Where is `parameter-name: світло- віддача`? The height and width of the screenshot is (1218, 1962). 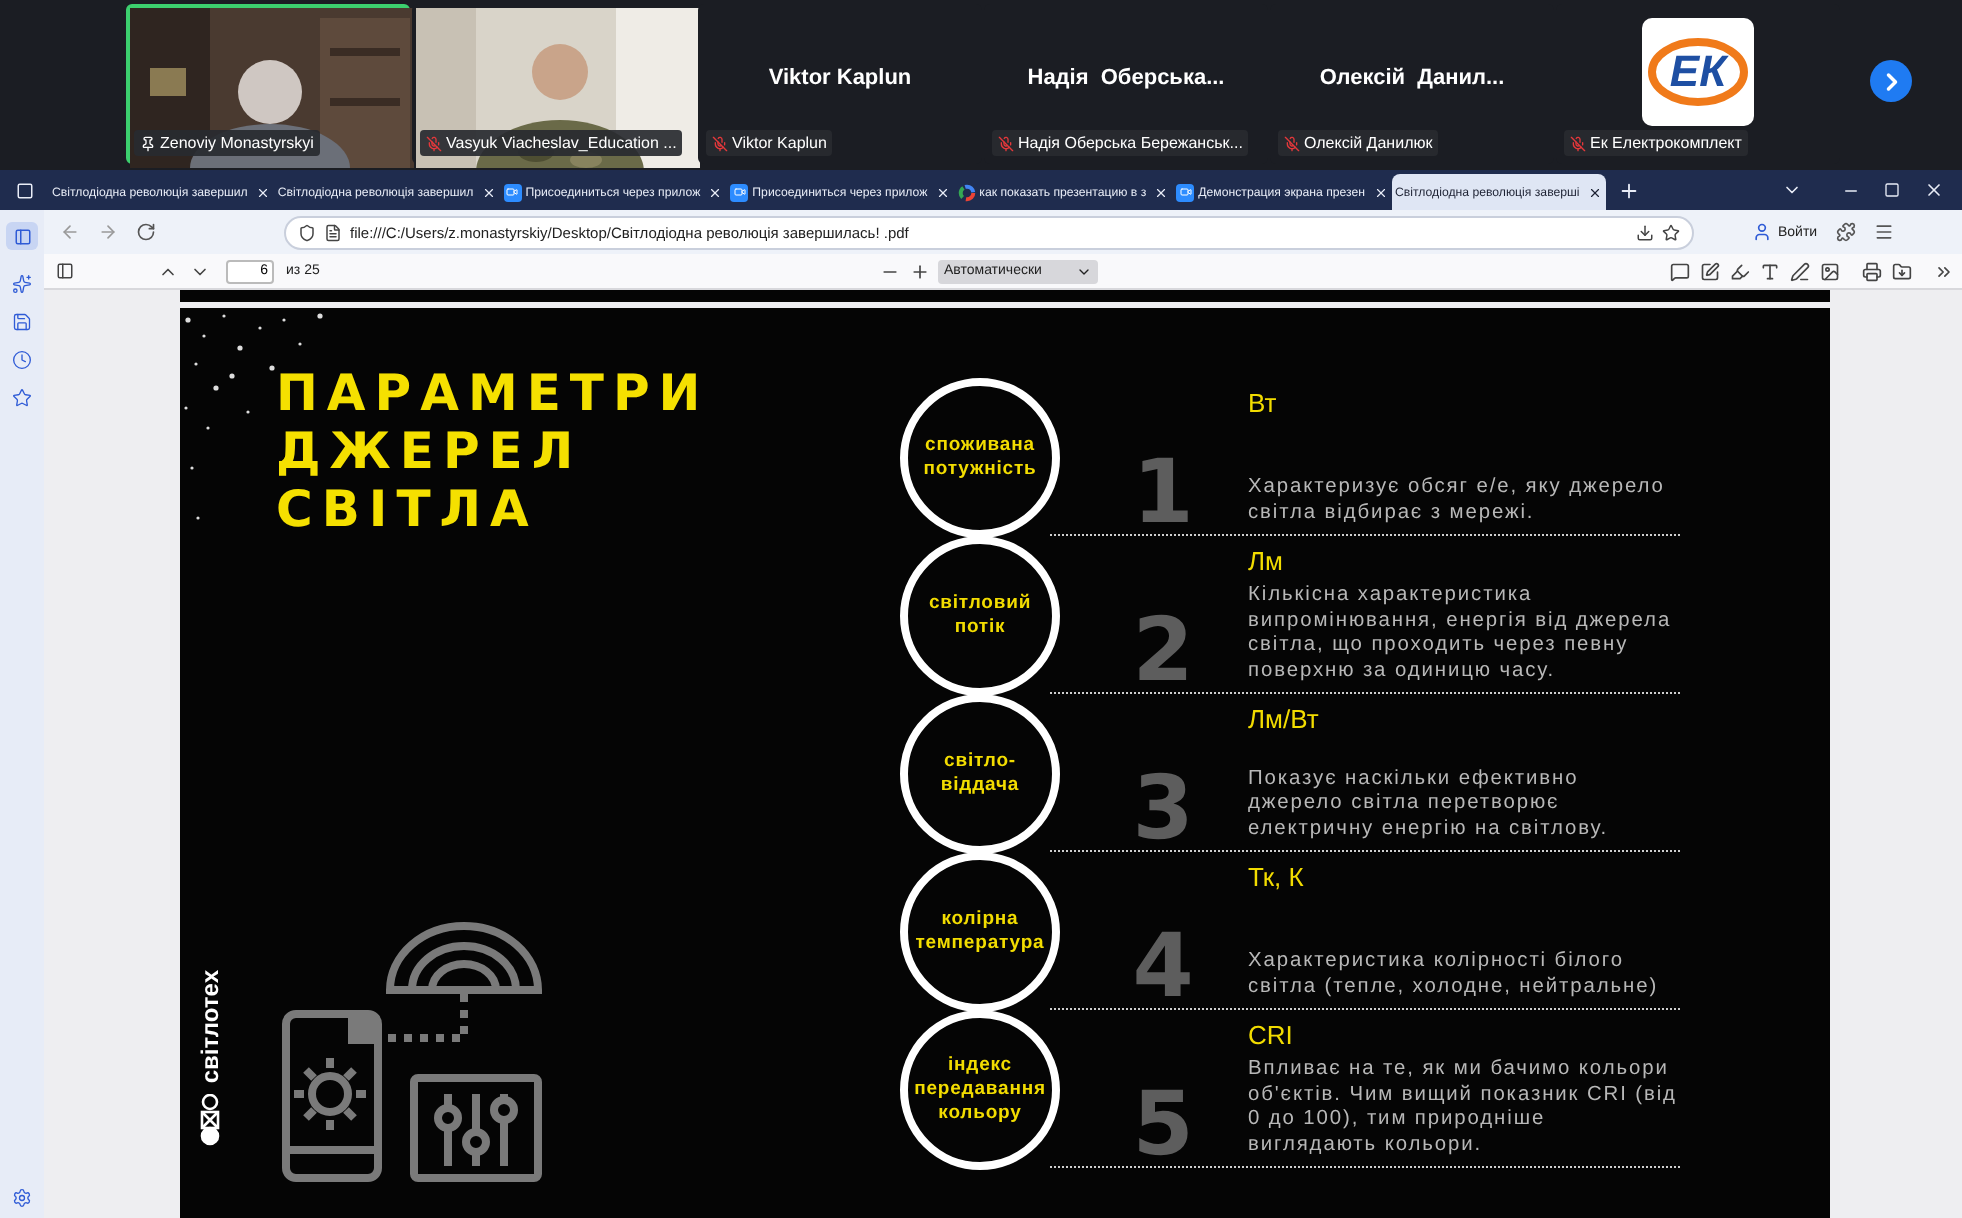
parameter-name: світло- віддача is located at coordinates (980, 773).